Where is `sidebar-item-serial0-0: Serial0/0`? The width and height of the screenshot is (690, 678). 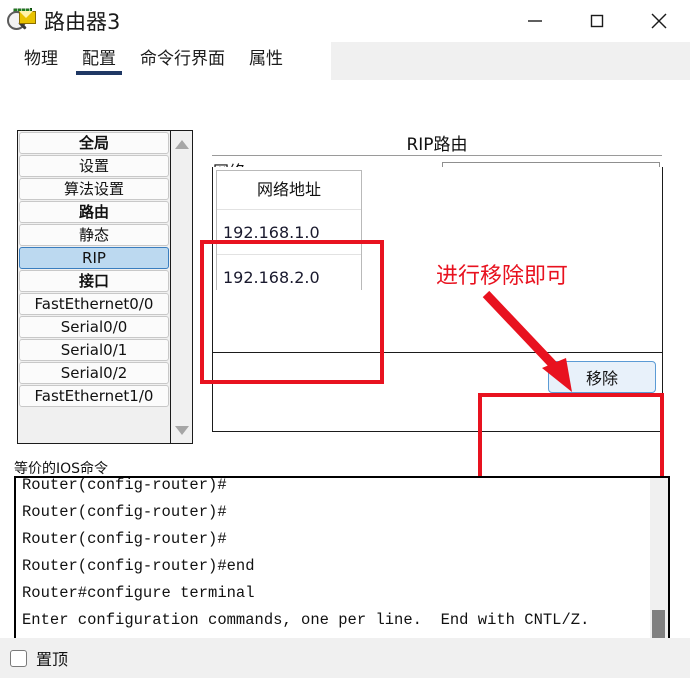
sidebar-item-serial0-0: Serial0/0 is located at coordinates (94, 327).